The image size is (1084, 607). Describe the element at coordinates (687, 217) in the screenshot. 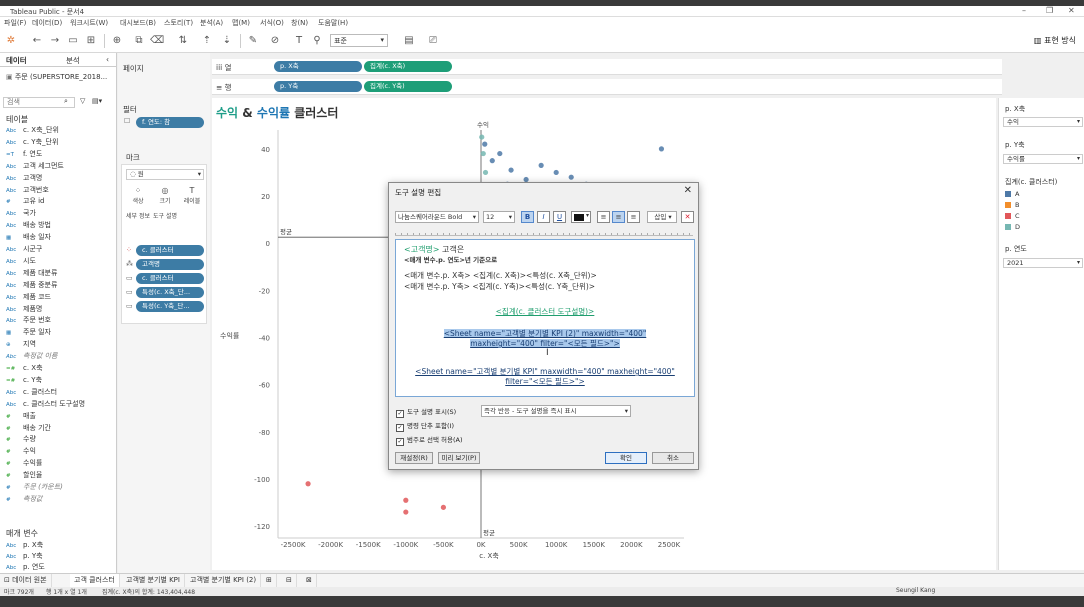

I see `clear-format-icon: ✕` at that location.